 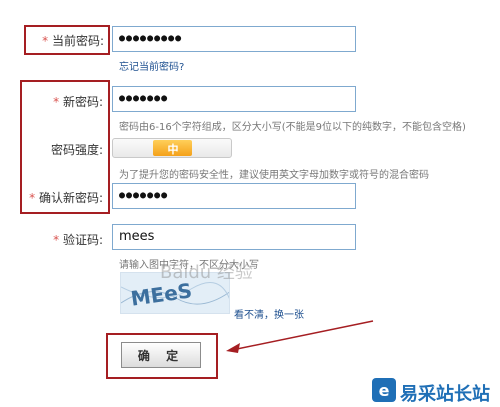 I want to click on new-password-label-text: 新密码:, so click(x=82, y=102).